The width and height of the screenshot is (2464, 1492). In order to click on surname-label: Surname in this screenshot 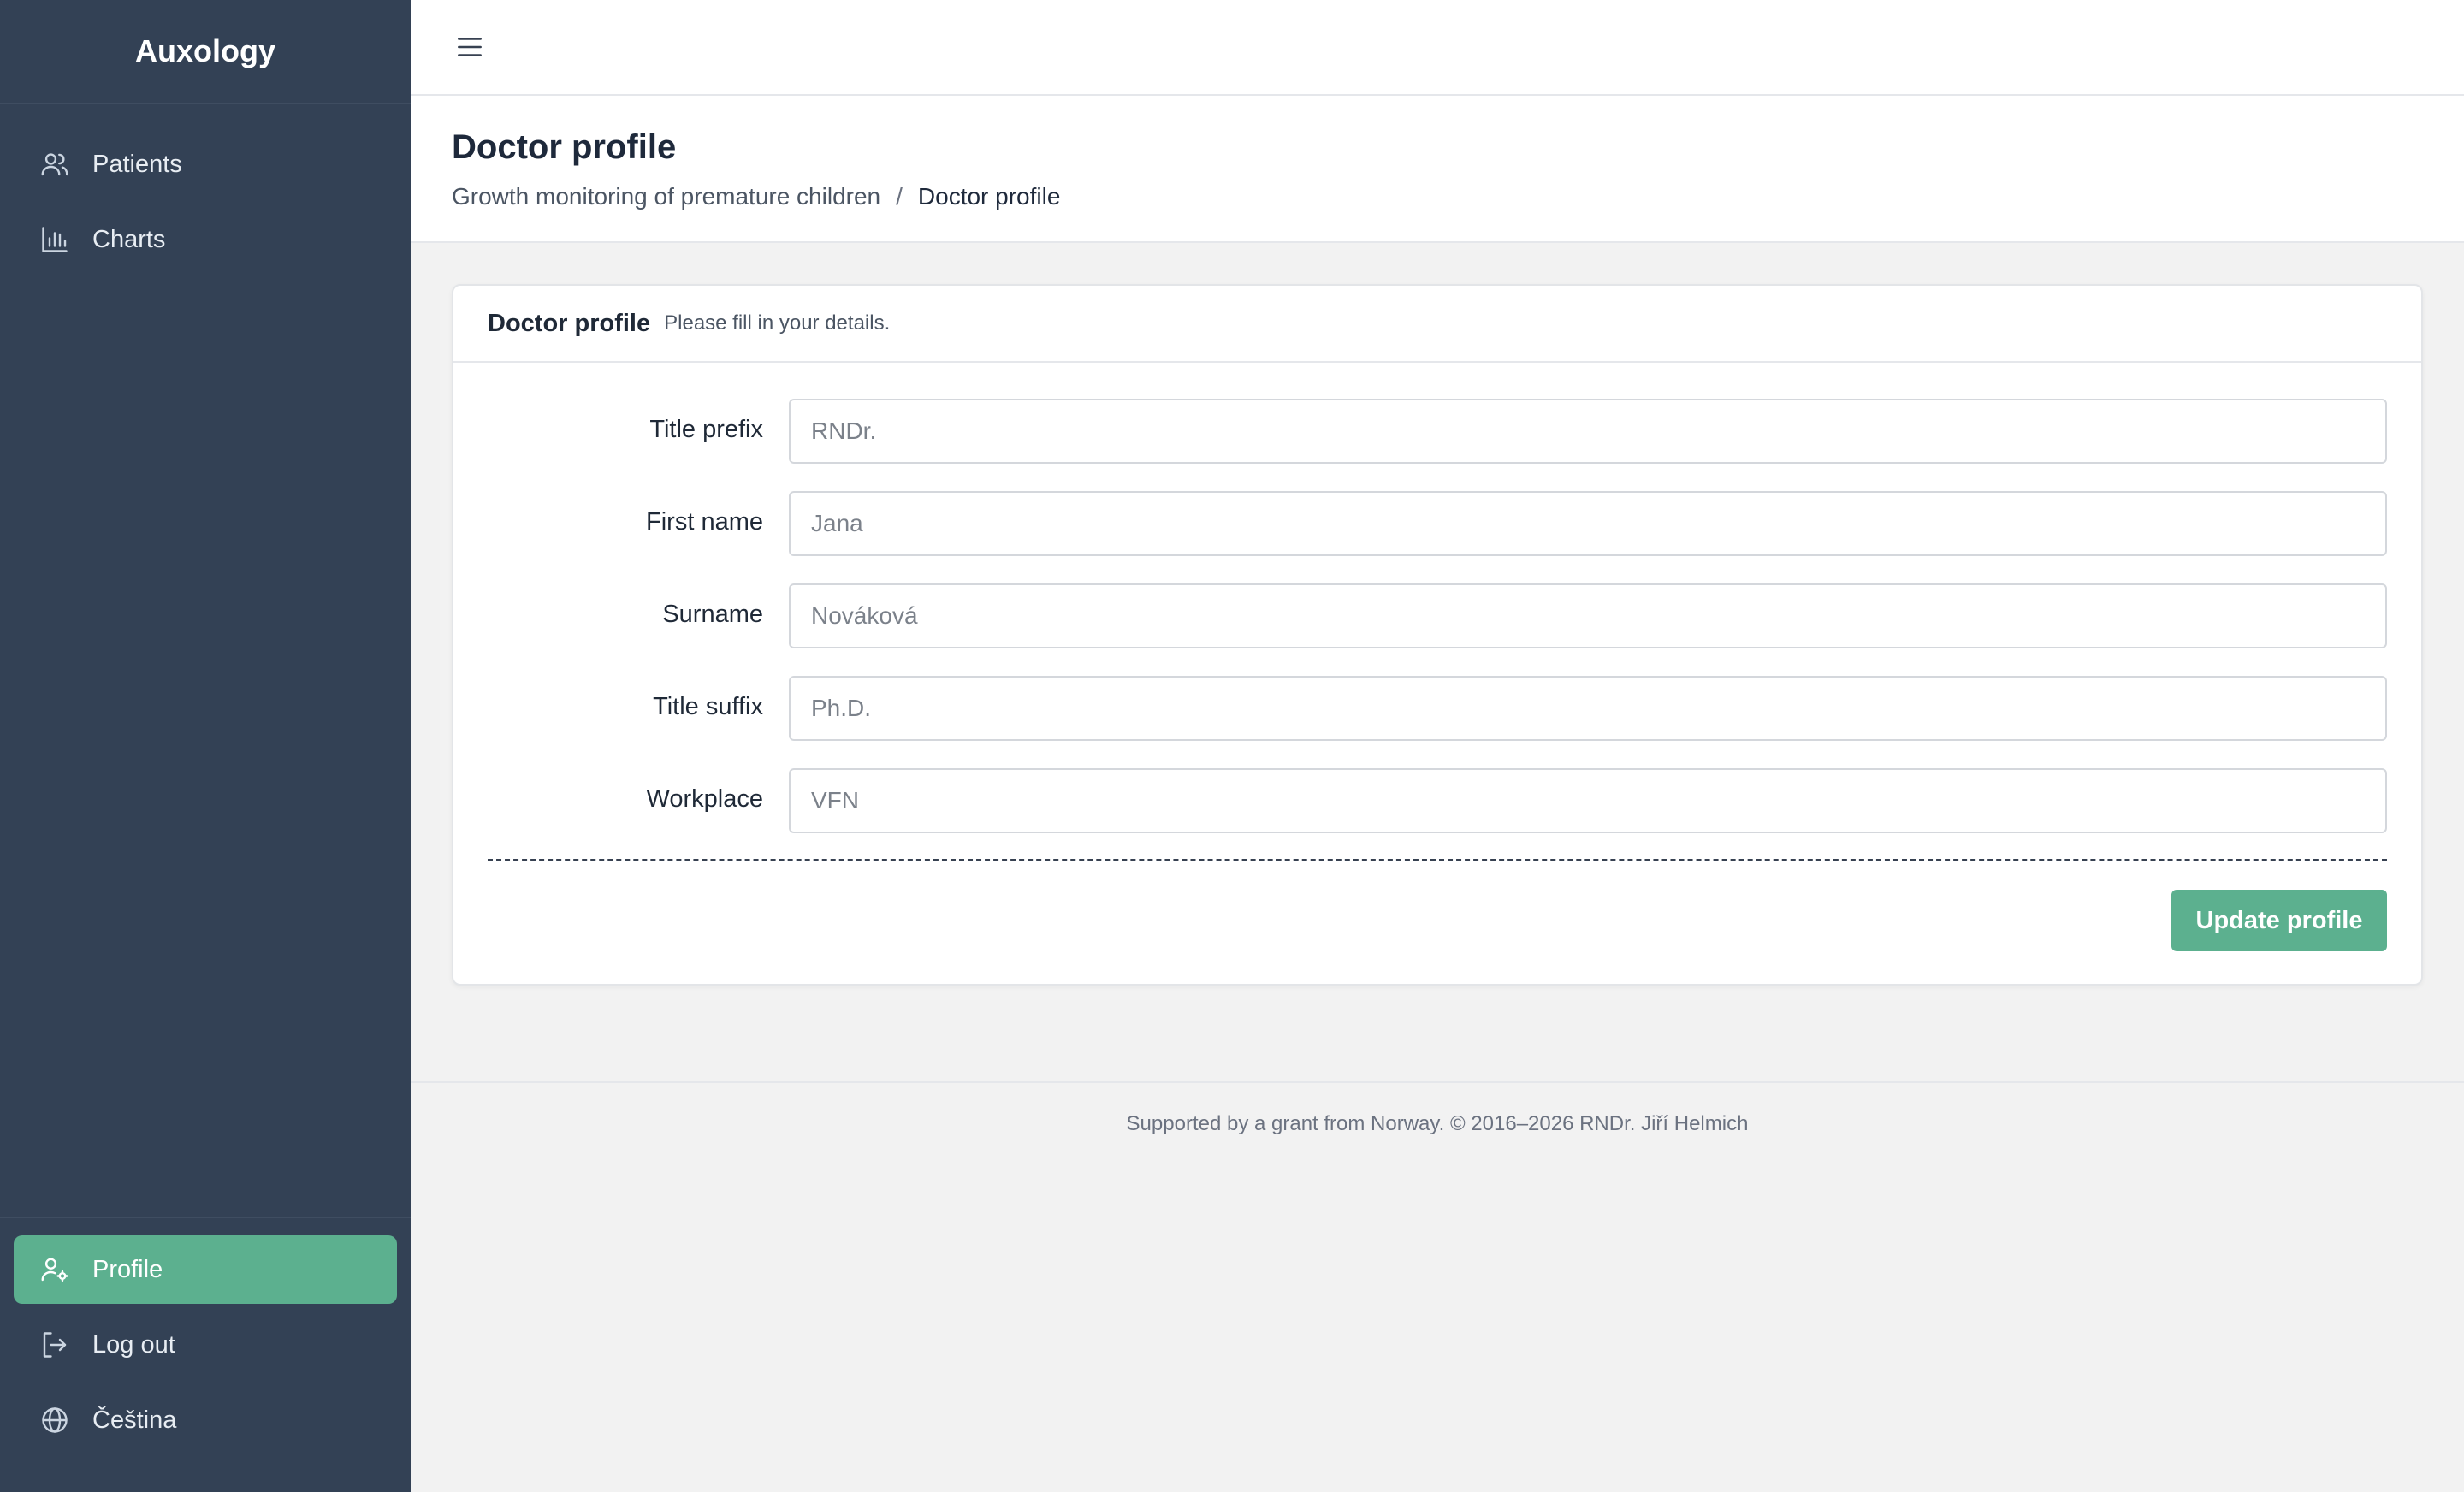, I will do `click(712, 614)`.